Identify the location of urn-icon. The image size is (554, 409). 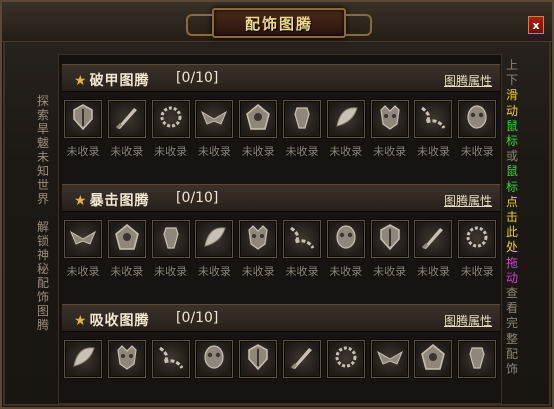
(302, 119).